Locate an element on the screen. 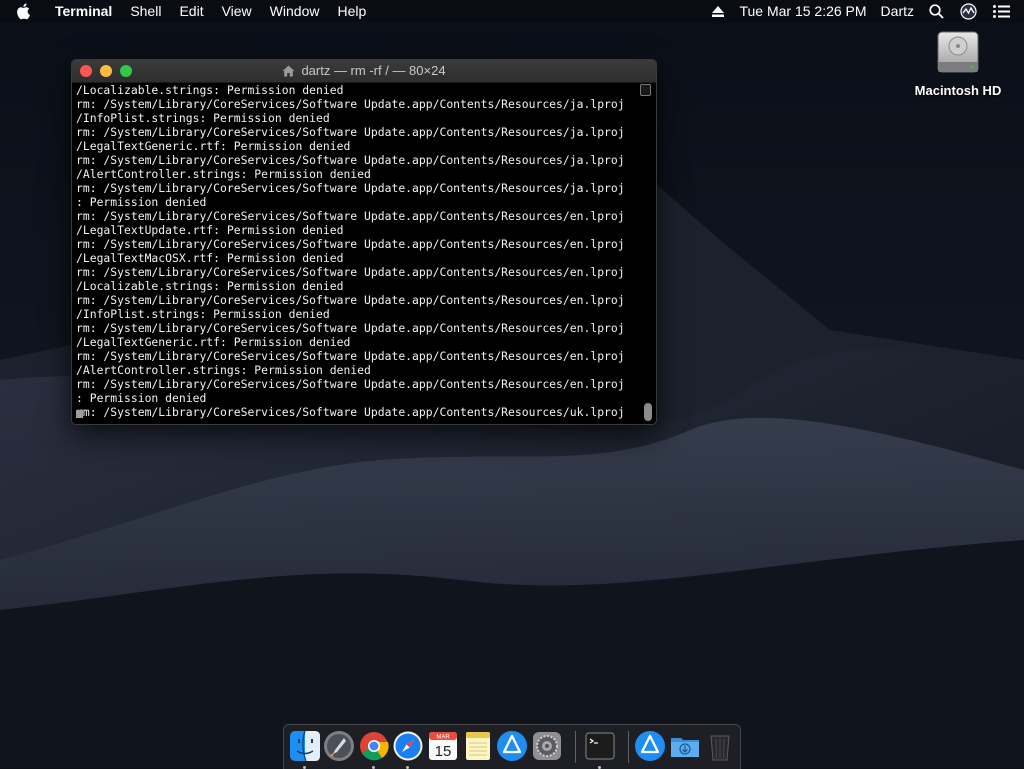 This screenshot has height=769, width=1024. dock-chrome is located at coordinates (374, 749).